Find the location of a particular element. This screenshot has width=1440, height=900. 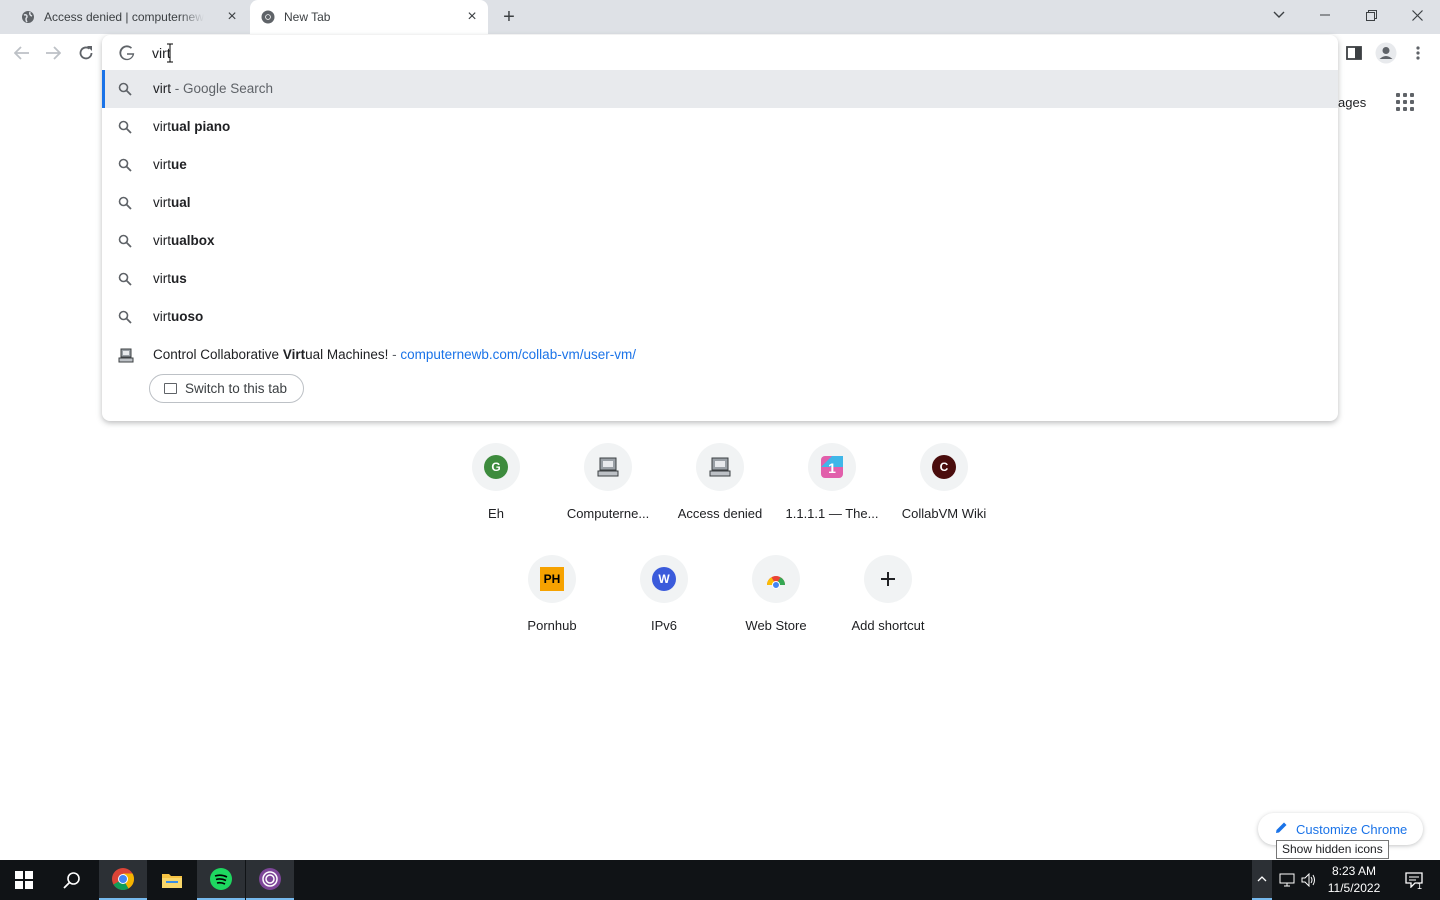

address-bar: virt is located at coordinates (720, 53).